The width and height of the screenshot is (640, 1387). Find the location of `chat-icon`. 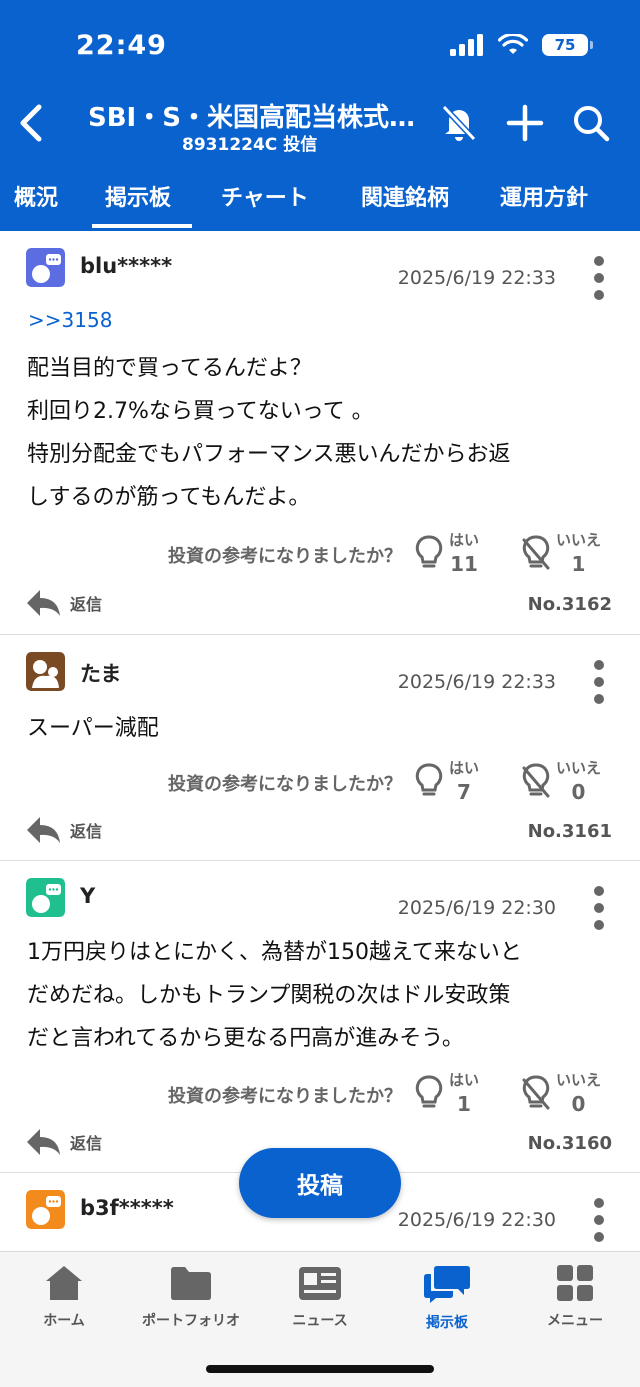

chat-icon is located at coordinates (447, 1284).